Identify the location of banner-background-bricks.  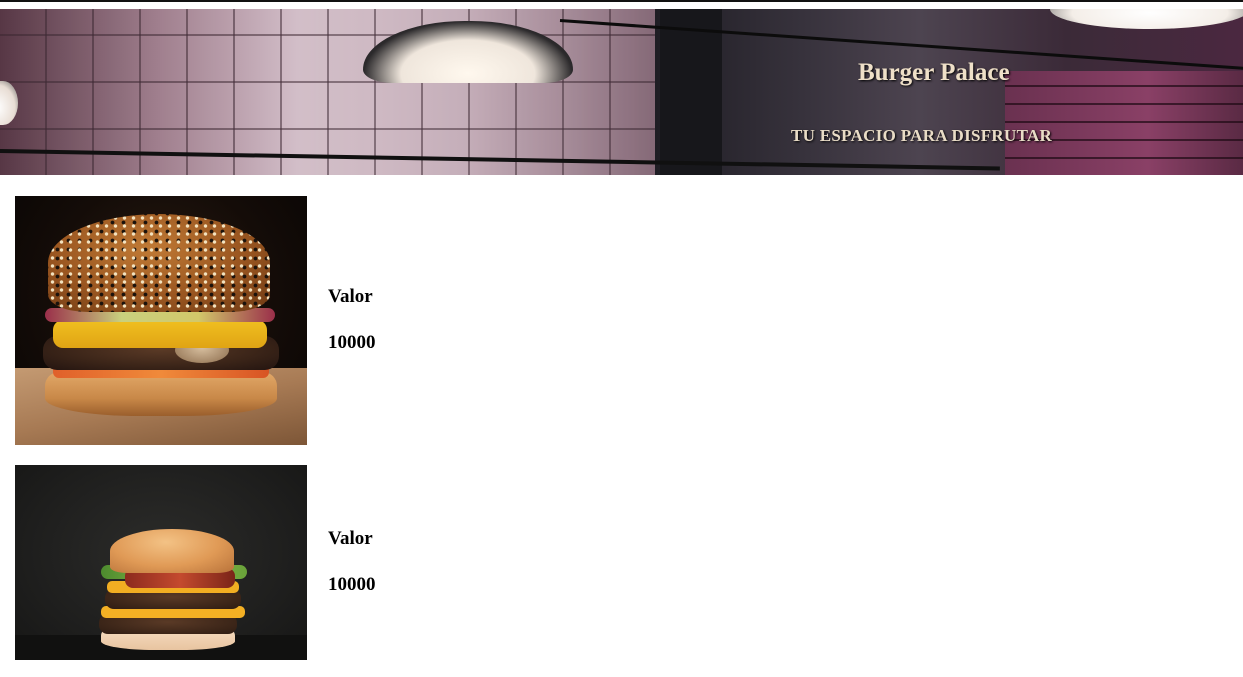
(1124, 123).